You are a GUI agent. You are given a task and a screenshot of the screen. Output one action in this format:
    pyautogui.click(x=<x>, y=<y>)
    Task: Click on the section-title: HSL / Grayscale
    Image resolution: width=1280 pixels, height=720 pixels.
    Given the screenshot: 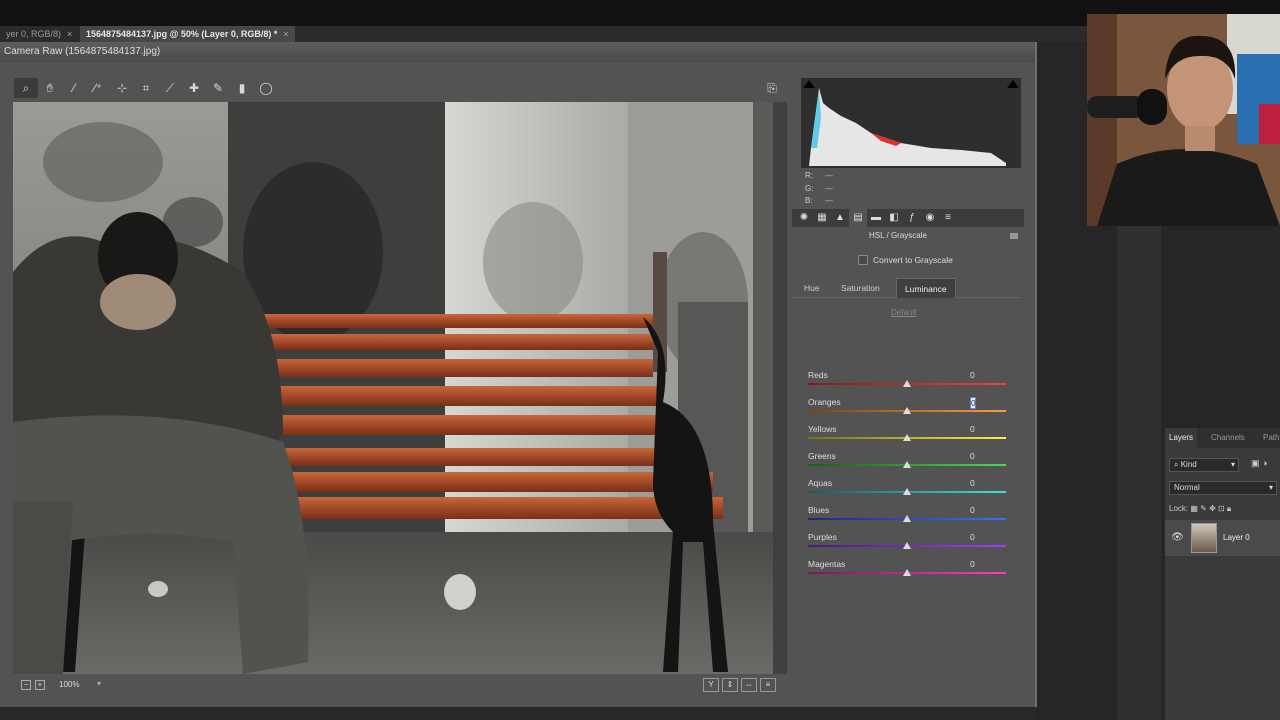 What is the action you would take?
    pyautogui.click(x=898, y=235)
    